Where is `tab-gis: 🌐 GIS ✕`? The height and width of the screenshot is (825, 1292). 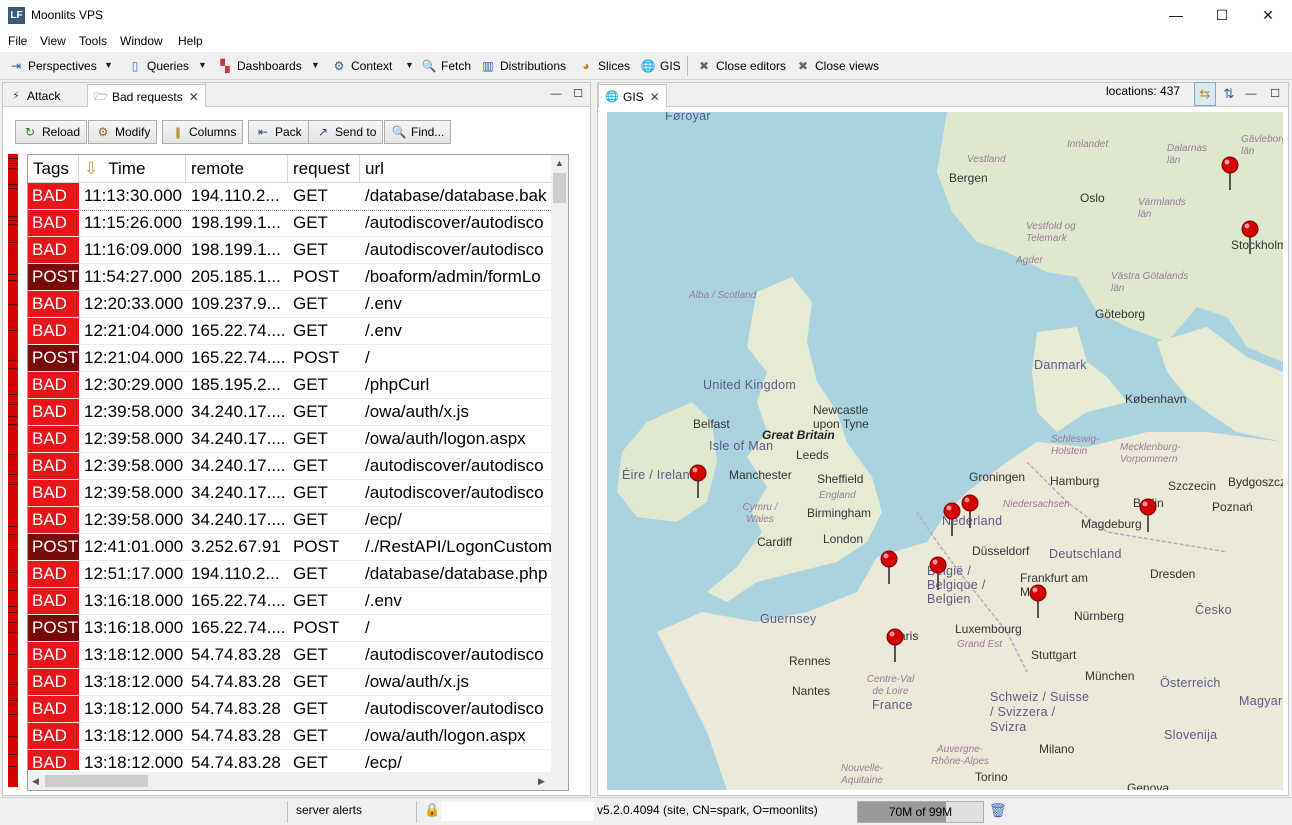
tab-gis: 🌐 GIS ✕ is located at coordinates (632, 96).